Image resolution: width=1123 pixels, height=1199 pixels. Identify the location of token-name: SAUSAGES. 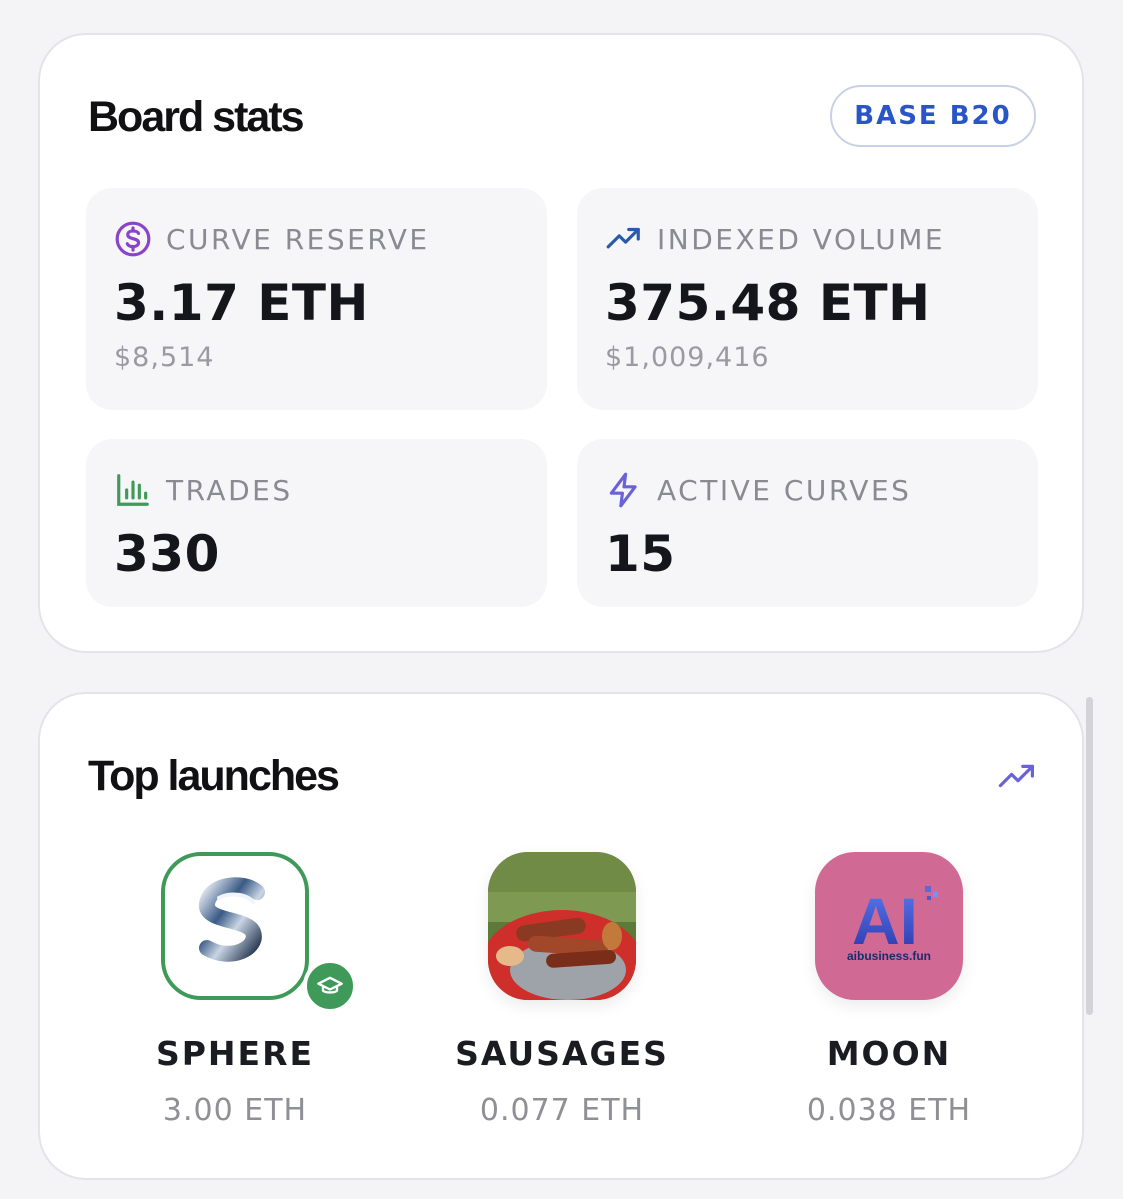
(562, 1053).